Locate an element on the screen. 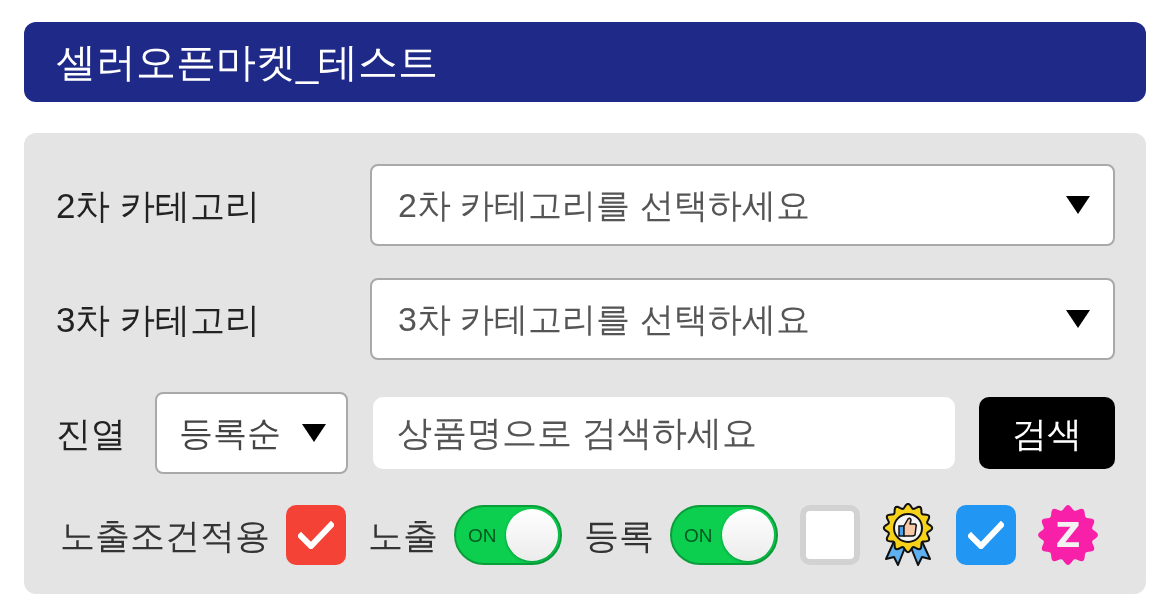  option-label: 등록 is located at coordinates (619, 535).